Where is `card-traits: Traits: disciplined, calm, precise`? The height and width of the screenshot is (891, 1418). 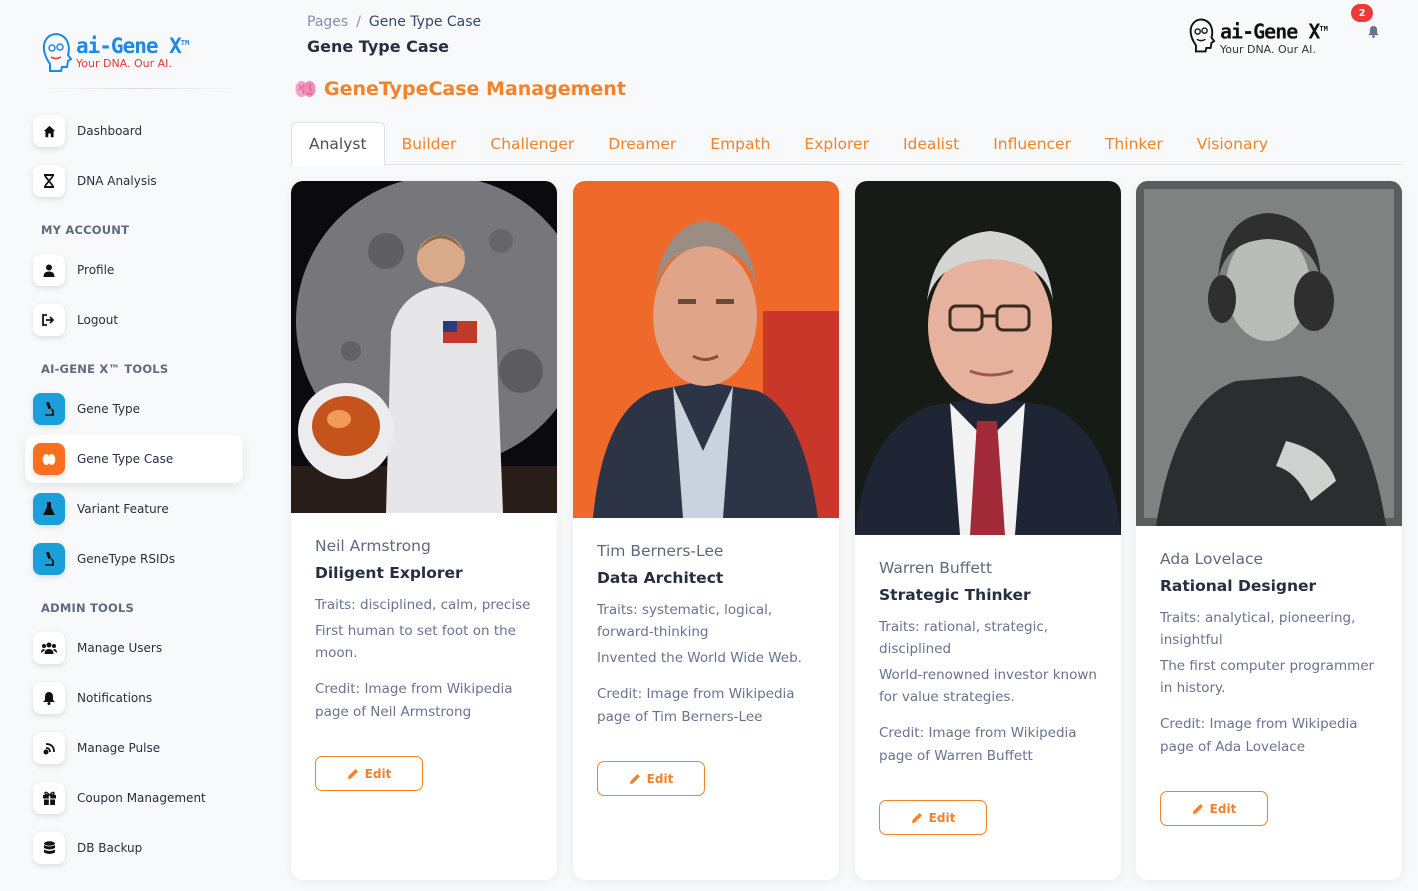
card-traits: Traits: disciplined, calm, precise is located at coordinates (423, 605).